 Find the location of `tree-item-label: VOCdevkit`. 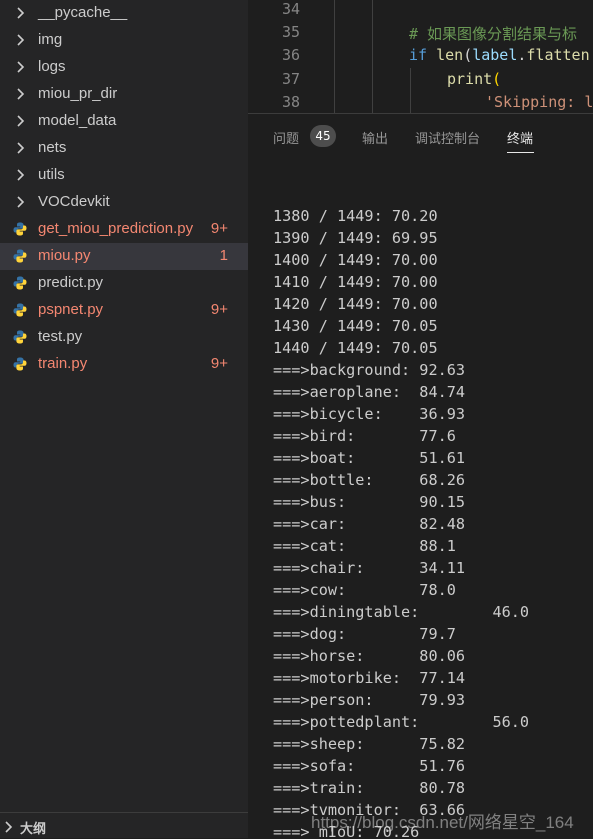

tree-item-label: VOCdevkit is located at coordinates (74, 201).